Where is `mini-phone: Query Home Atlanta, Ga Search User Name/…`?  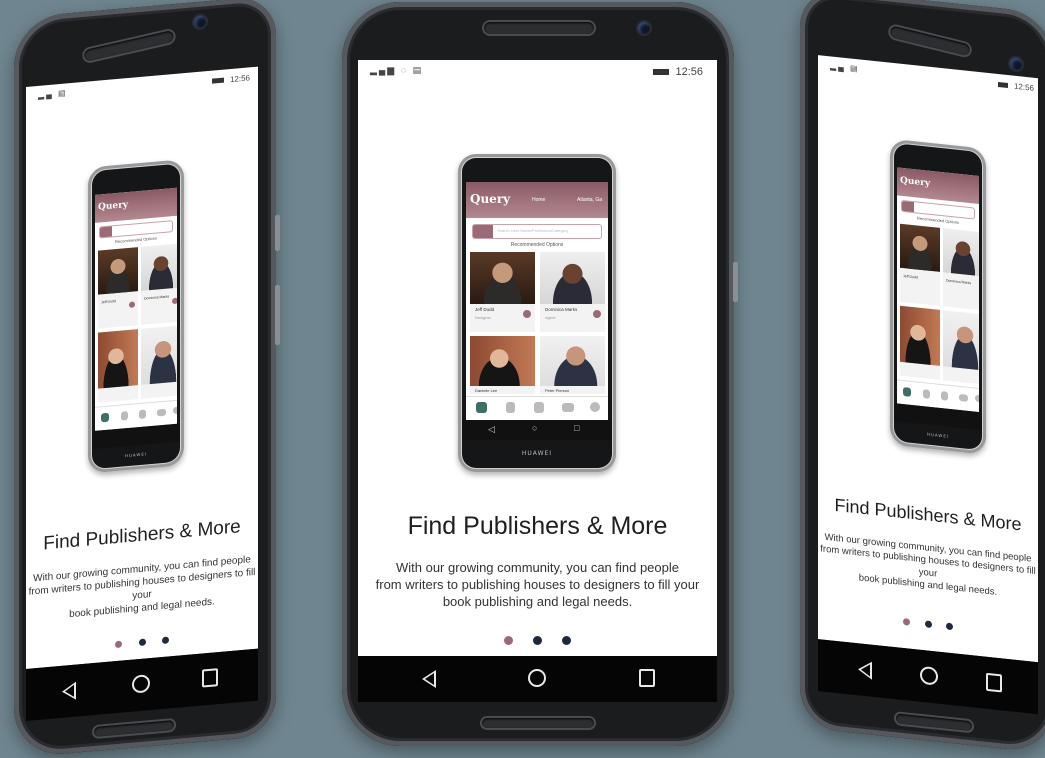 mini-phone: Query Home Atlanta, Ga Search User Name/… is located at coordinates (537, 313).